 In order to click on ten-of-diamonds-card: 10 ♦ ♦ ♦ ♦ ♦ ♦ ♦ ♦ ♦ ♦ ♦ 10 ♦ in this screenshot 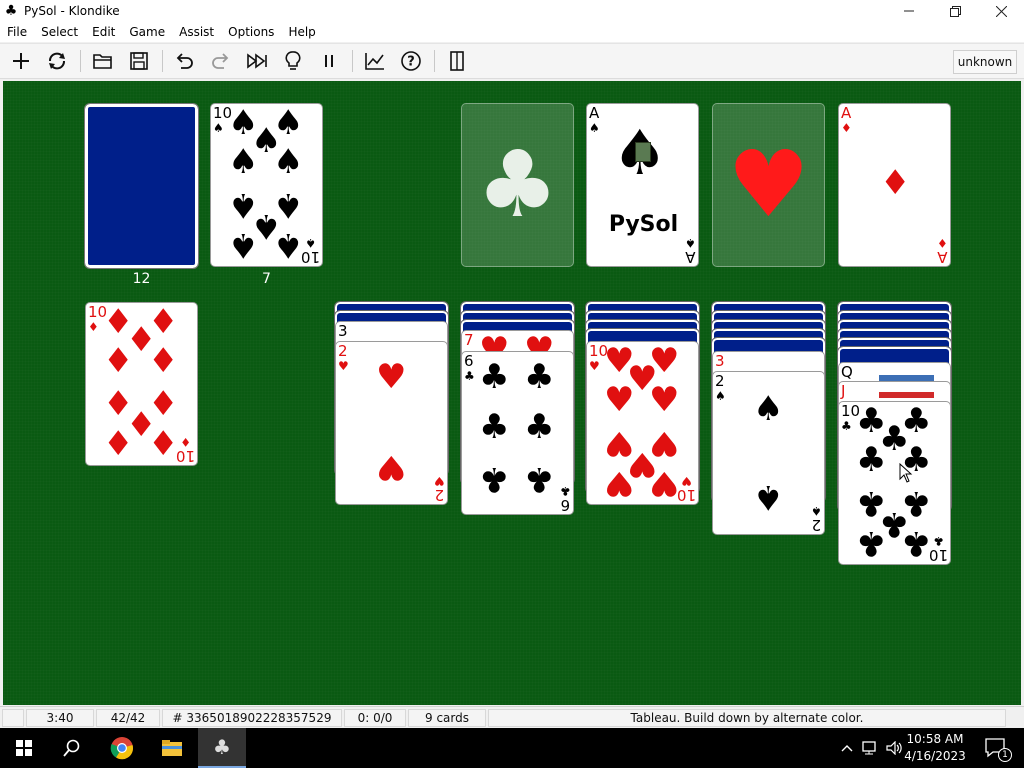, I will do `click(141, 384)`.